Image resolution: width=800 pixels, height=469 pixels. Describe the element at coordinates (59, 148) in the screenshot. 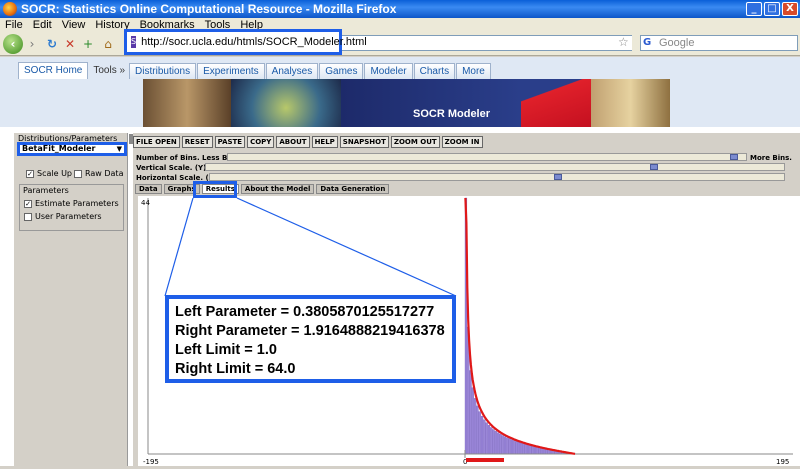

I see `distribution-select-value: BetaFit_Modeler` at that location.